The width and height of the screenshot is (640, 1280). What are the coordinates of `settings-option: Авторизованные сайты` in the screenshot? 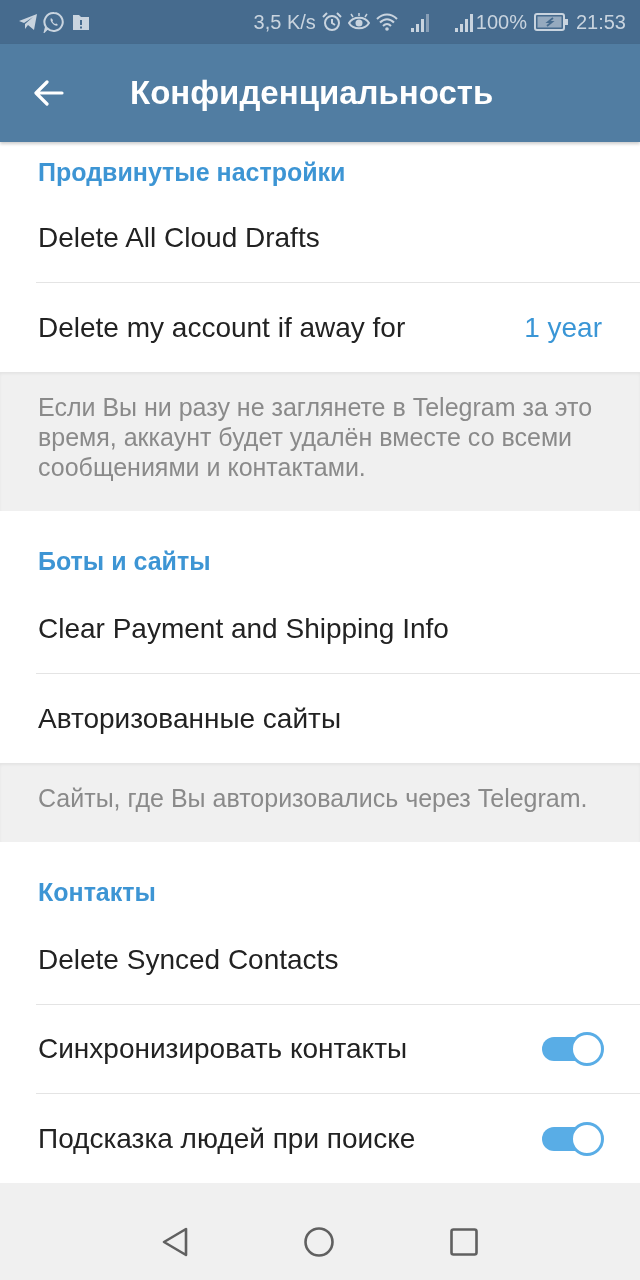 It's located at (190, 718).